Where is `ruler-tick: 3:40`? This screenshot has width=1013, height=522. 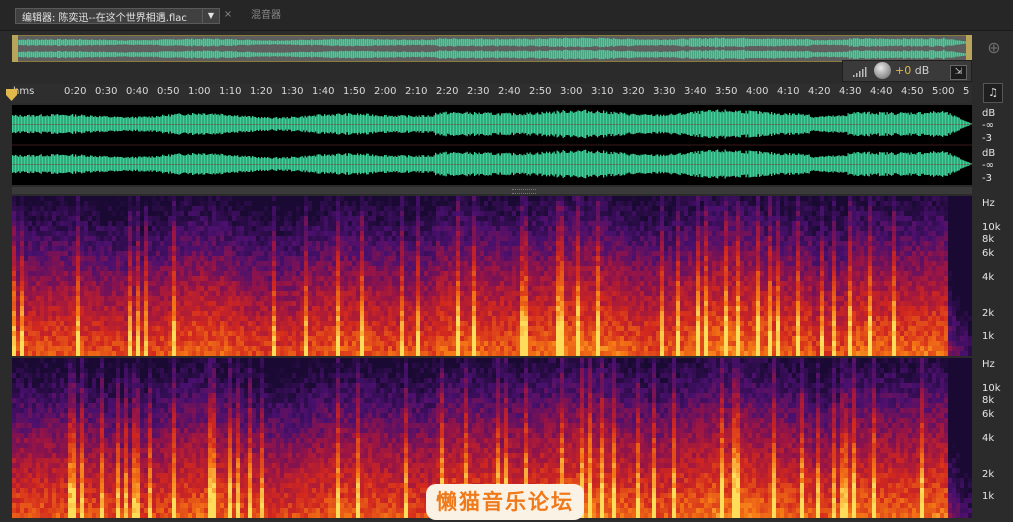 ruler-tick: 3:40 is located at coordinates (695, 91).